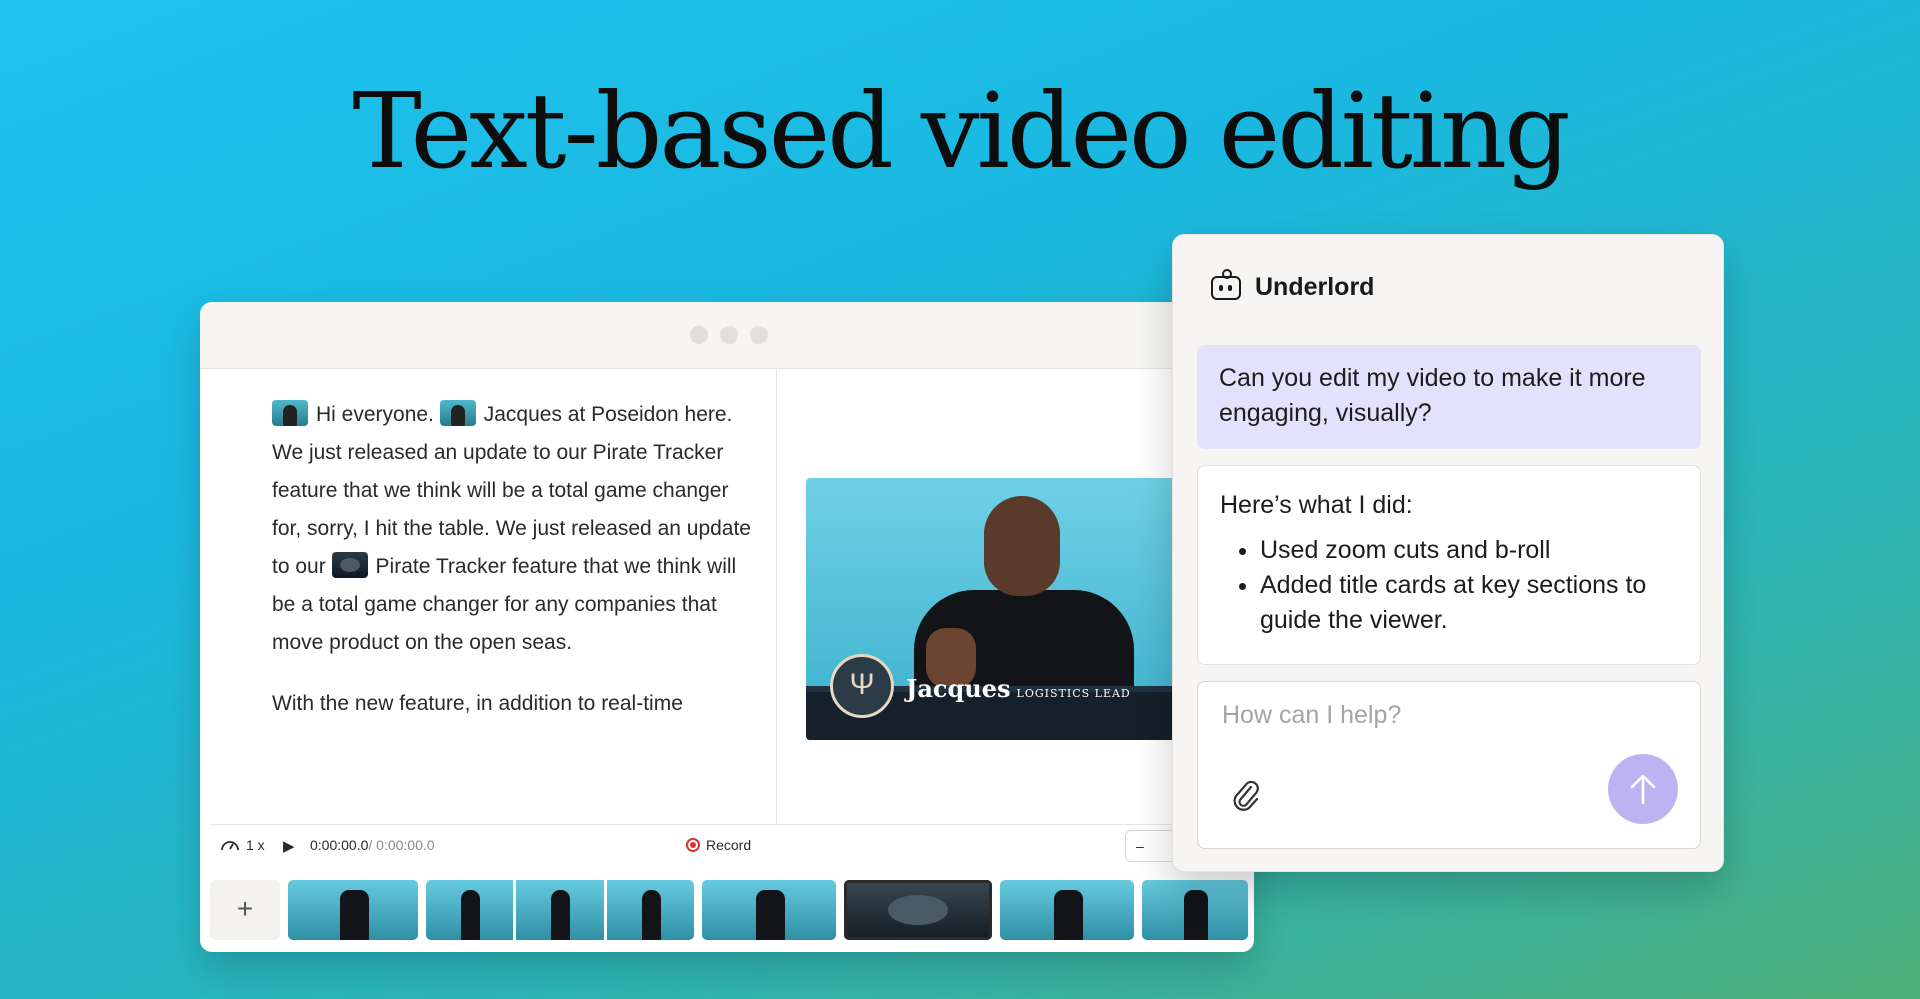 The image size is (1920, 999). What do you see at coordinates (1315, 287) in the screenshot?
I see `chat-title: Underlord` at bounding box center [1315, 287].